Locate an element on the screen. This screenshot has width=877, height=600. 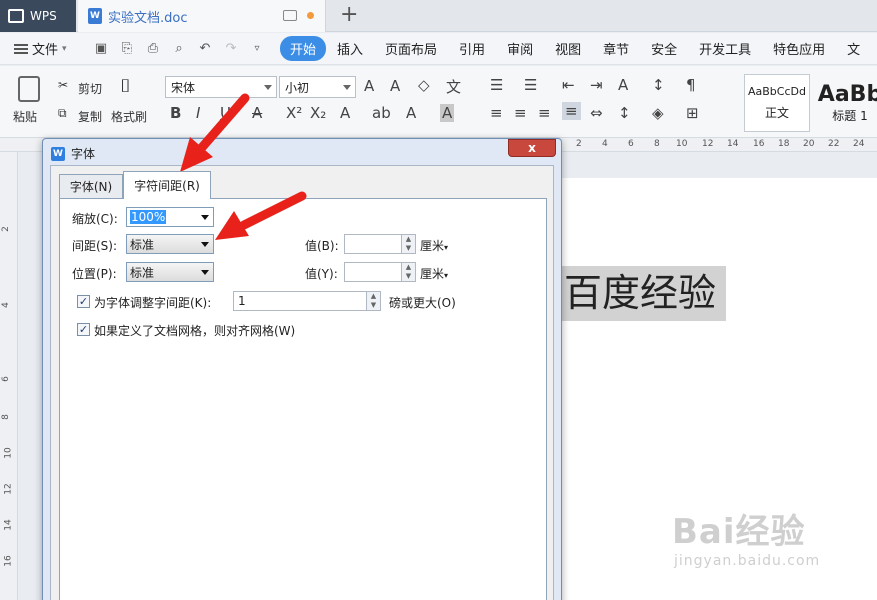
watermark: Bai经验 jingyan.baidu.com is located at coordinates (746, 536).